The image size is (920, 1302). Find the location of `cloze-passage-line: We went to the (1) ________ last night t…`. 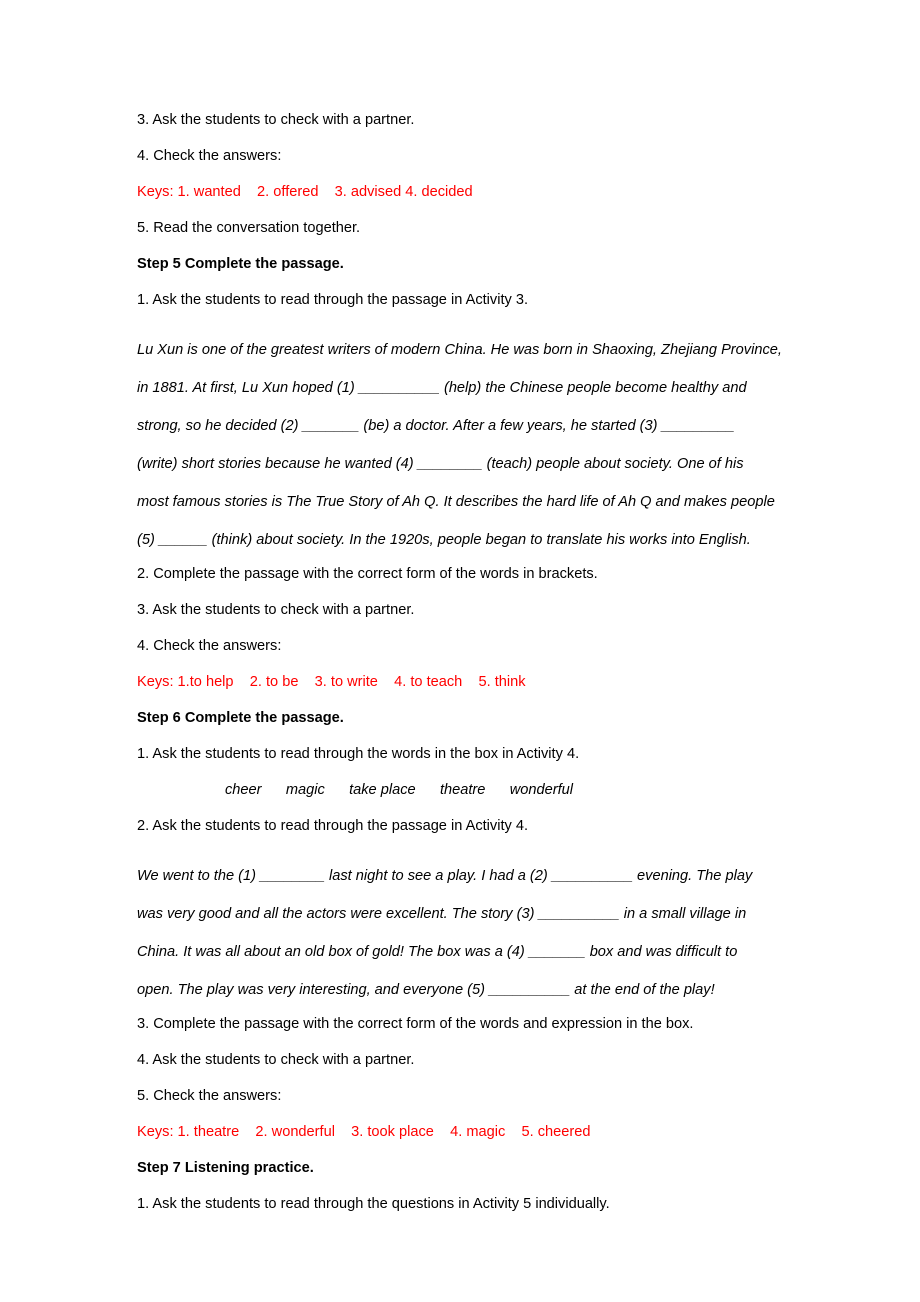

cloze-passage-line: We went to the (1) ________ last night t… is located at coordinates (445, 876).